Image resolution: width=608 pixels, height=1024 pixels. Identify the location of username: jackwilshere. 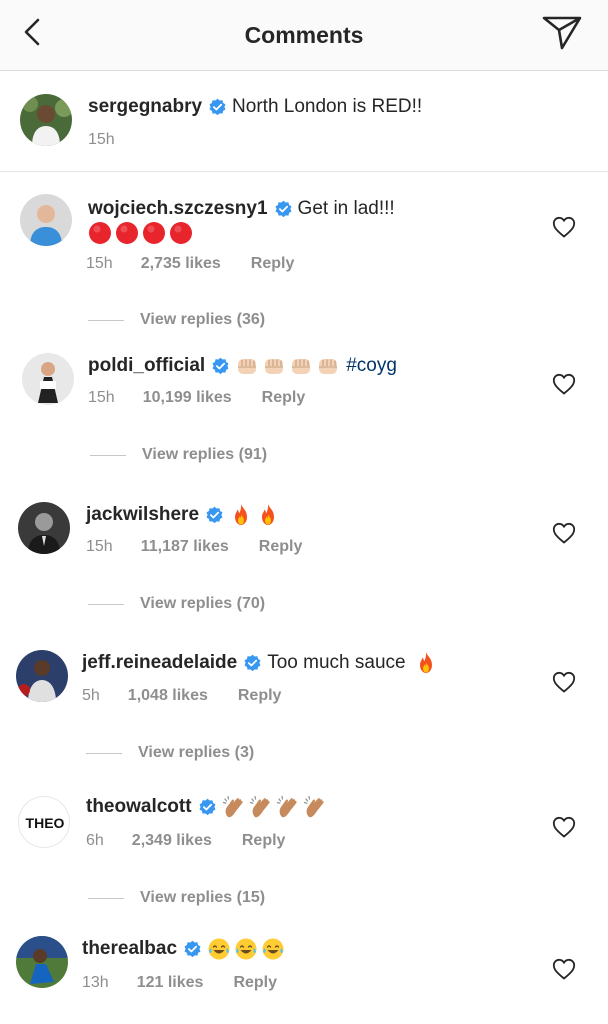
(142, 515).